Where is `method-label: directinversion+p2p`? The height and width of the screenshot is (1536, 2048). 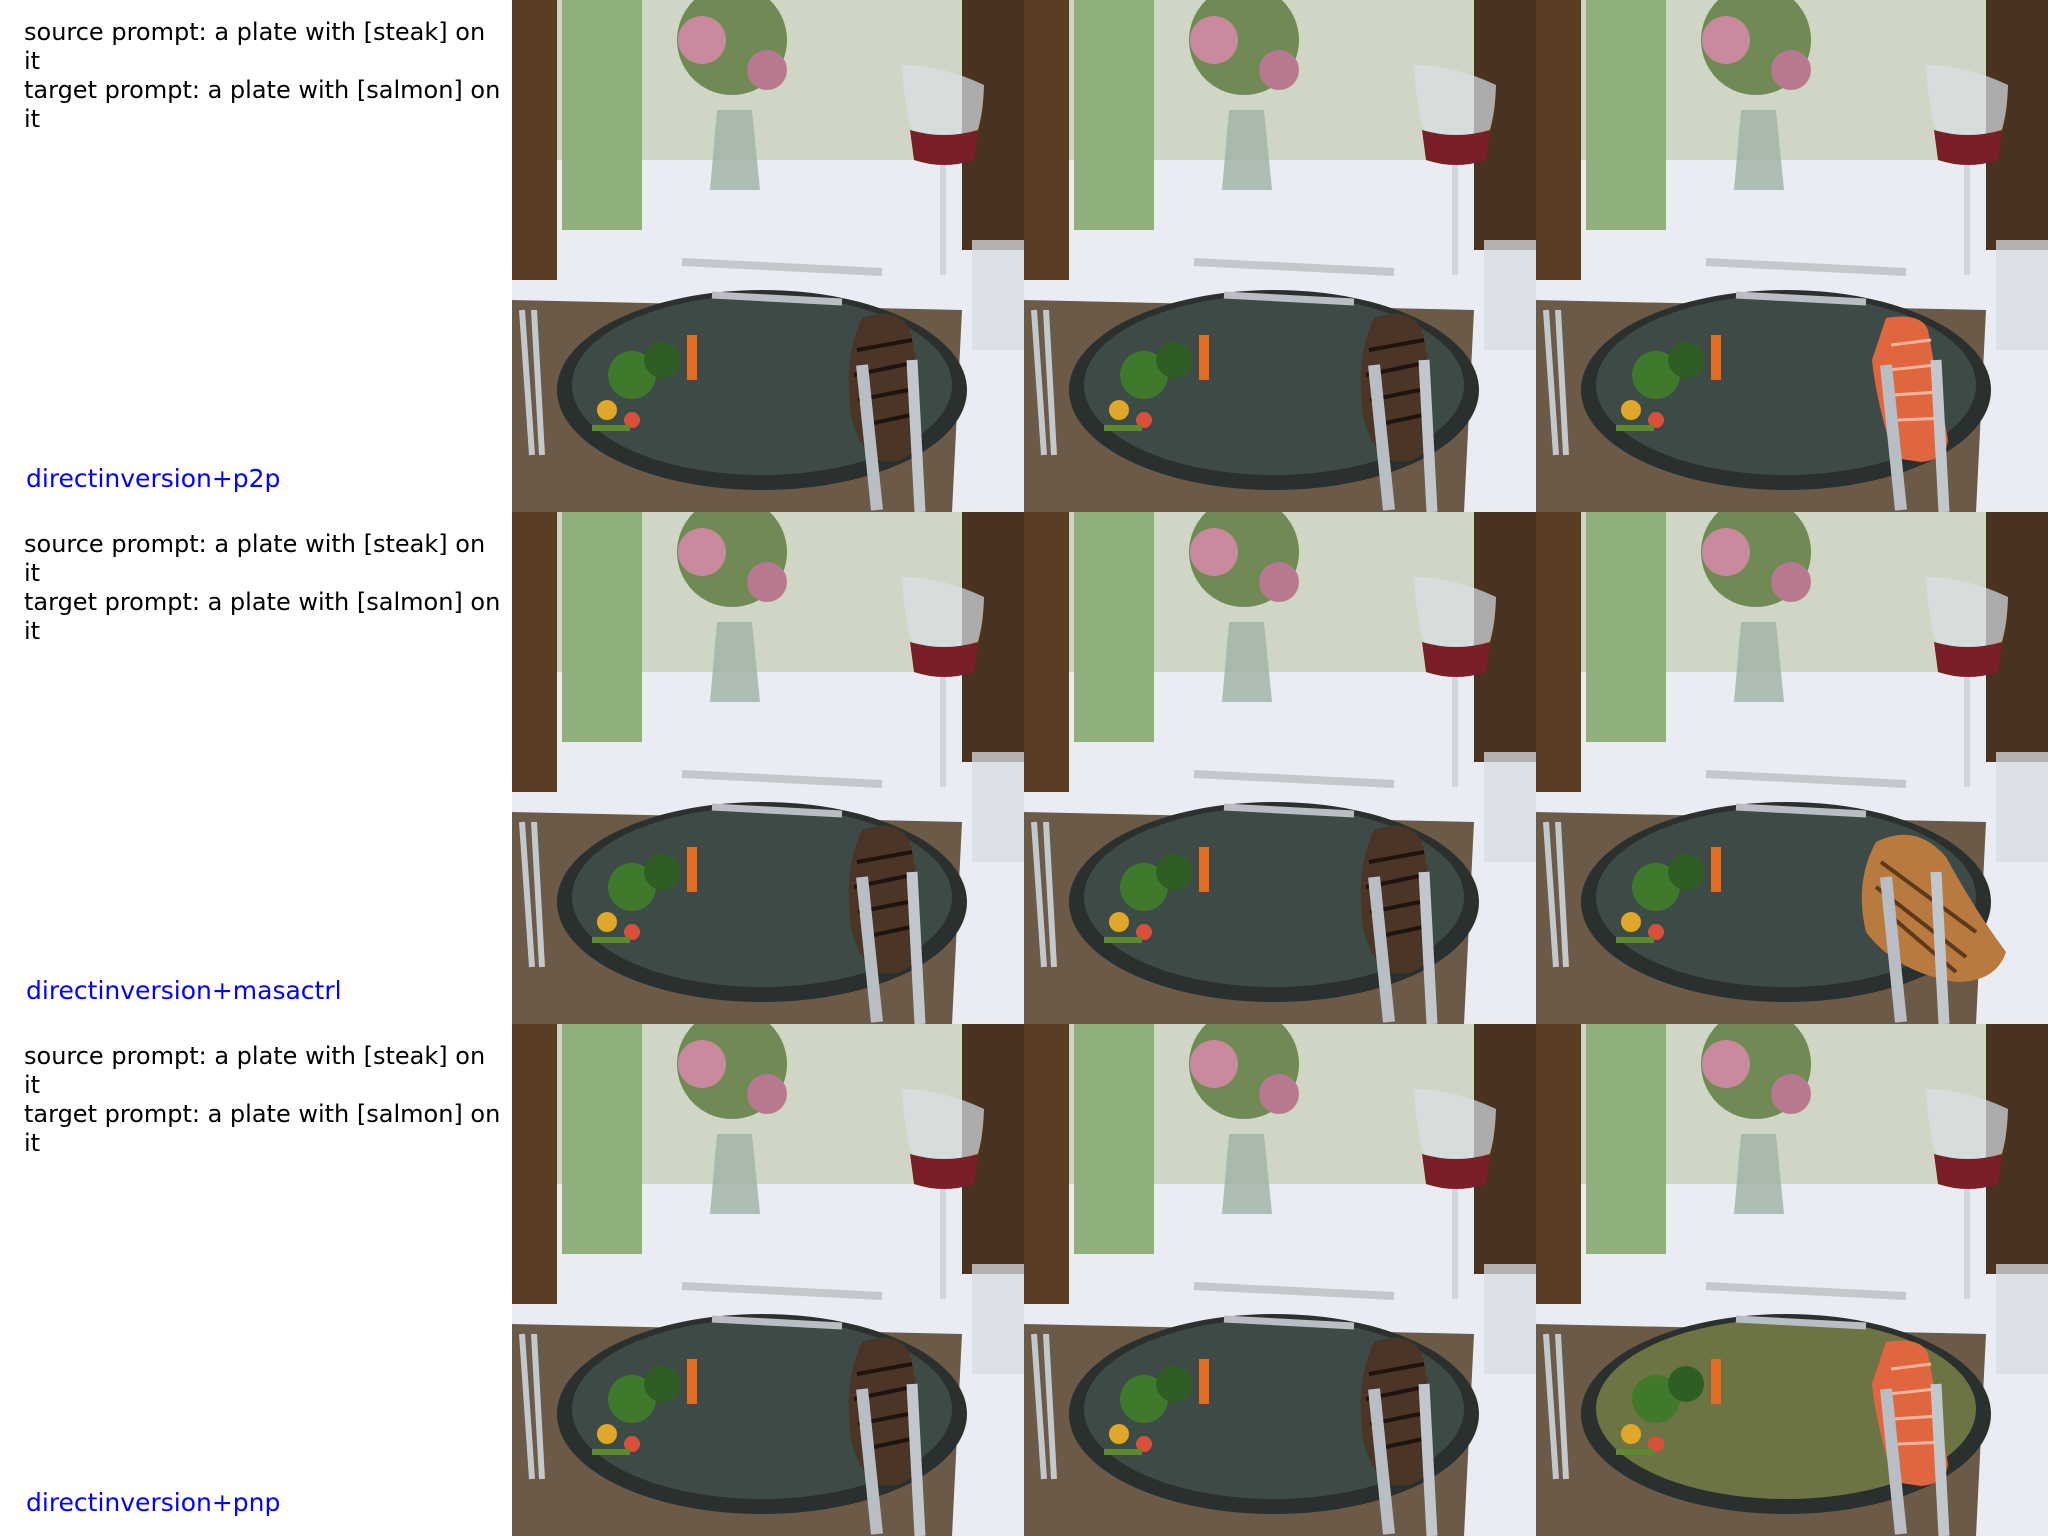
method-label: directinversion+p2p is located at coordinates (153, 478).